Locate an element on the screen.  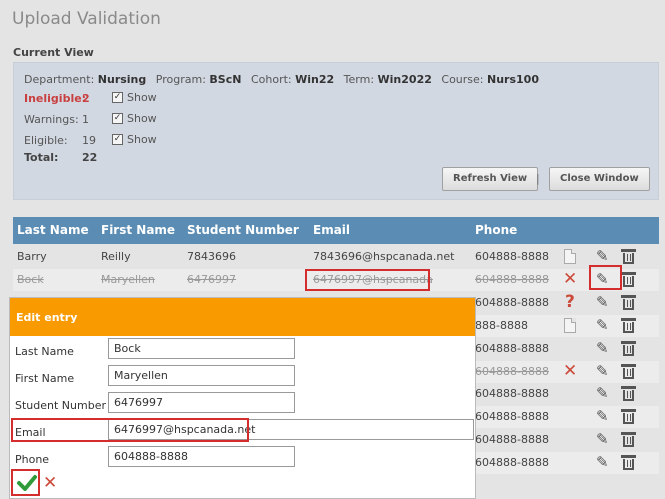
confirm-highlight is located at coordinates (25, 482).